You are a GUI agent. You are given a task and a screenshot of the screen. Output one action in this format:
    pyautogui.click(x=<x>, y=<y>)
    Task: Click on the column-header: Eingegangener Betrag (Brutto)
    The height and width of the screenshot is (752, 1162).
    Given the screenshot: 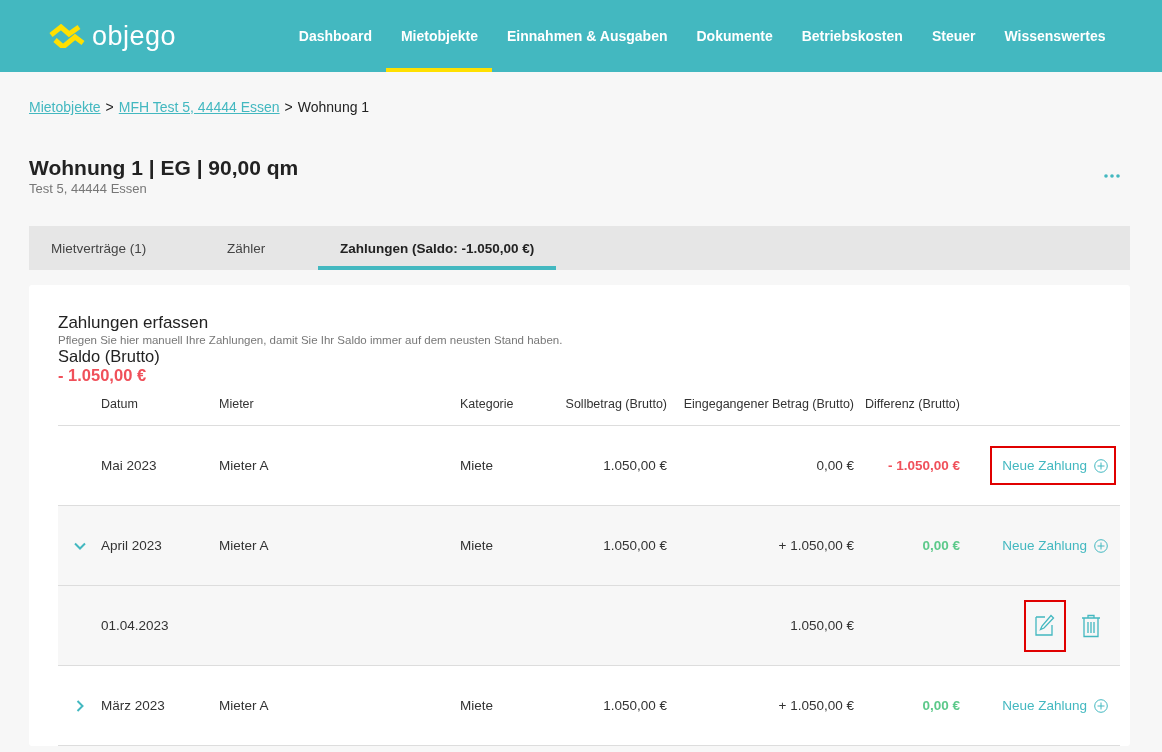 What is the action you would take?
    pyautogui.click(x=768, y=404)
    